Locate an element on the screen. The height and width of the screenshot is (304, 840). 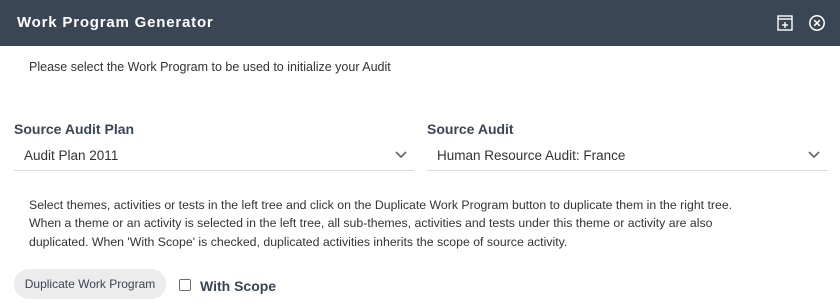
with-scope-label: With Scope is located at coordinates (238, 286).